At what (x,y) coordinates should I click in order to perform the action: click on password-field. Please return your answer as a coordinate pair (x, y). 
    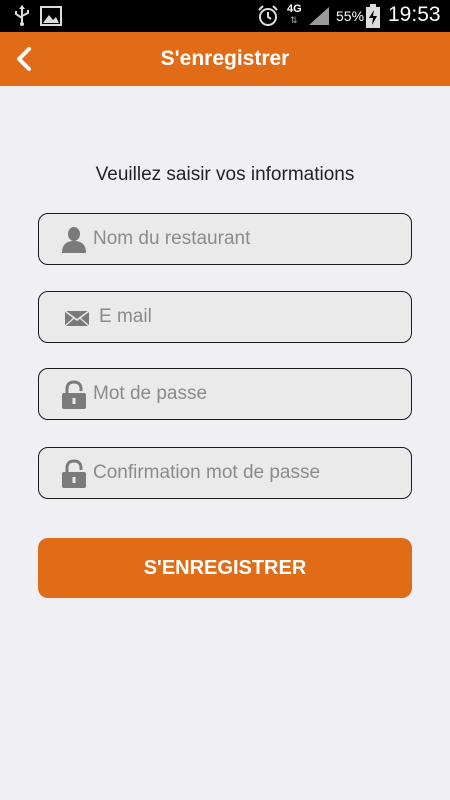
    Looking at the image, I should click on (225, 394).